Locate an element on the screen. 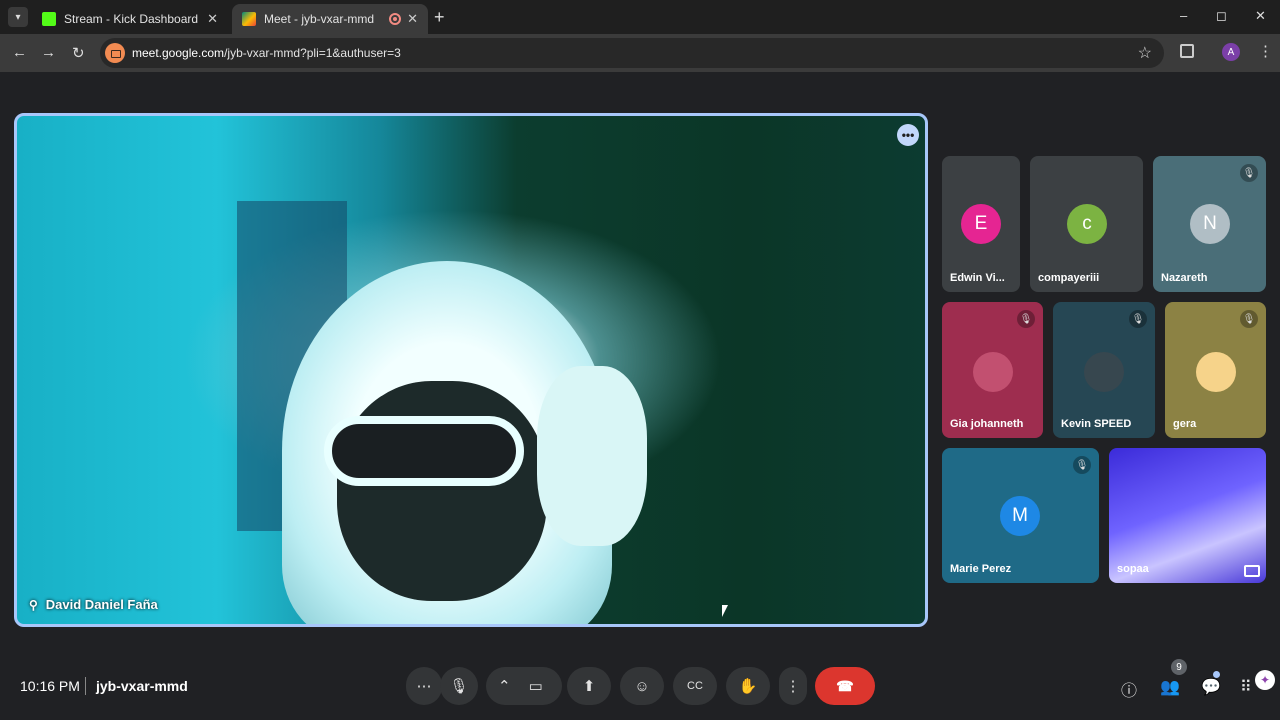 This screenshot has width=1280, height=720. chat-icon: 💬 is located at coordinates (1211, 687).